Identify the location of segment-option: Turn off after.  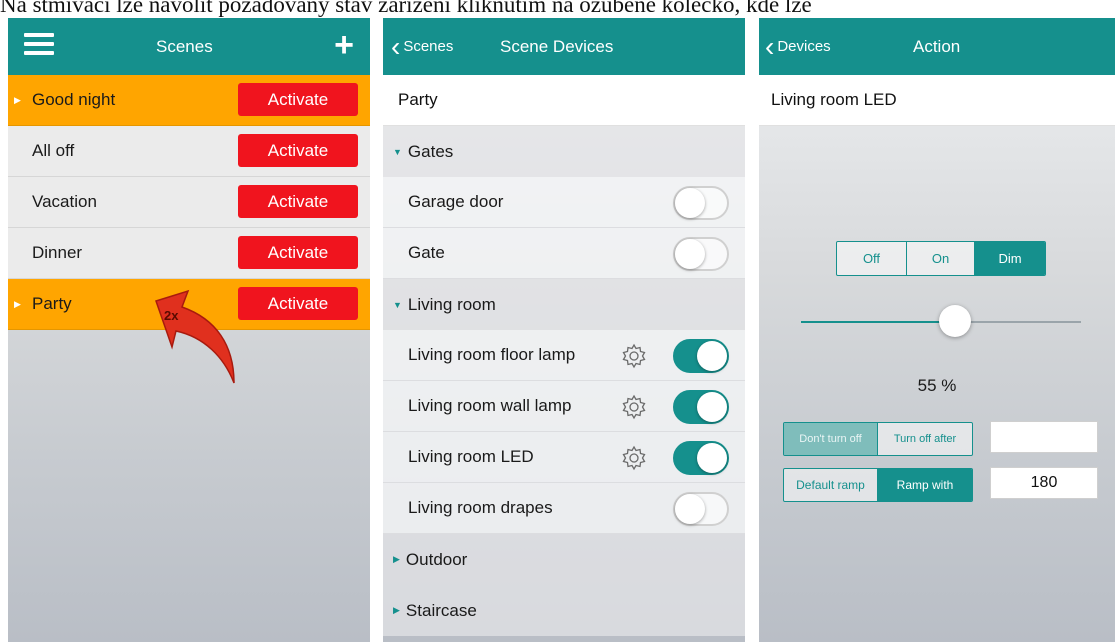
(925, 439).